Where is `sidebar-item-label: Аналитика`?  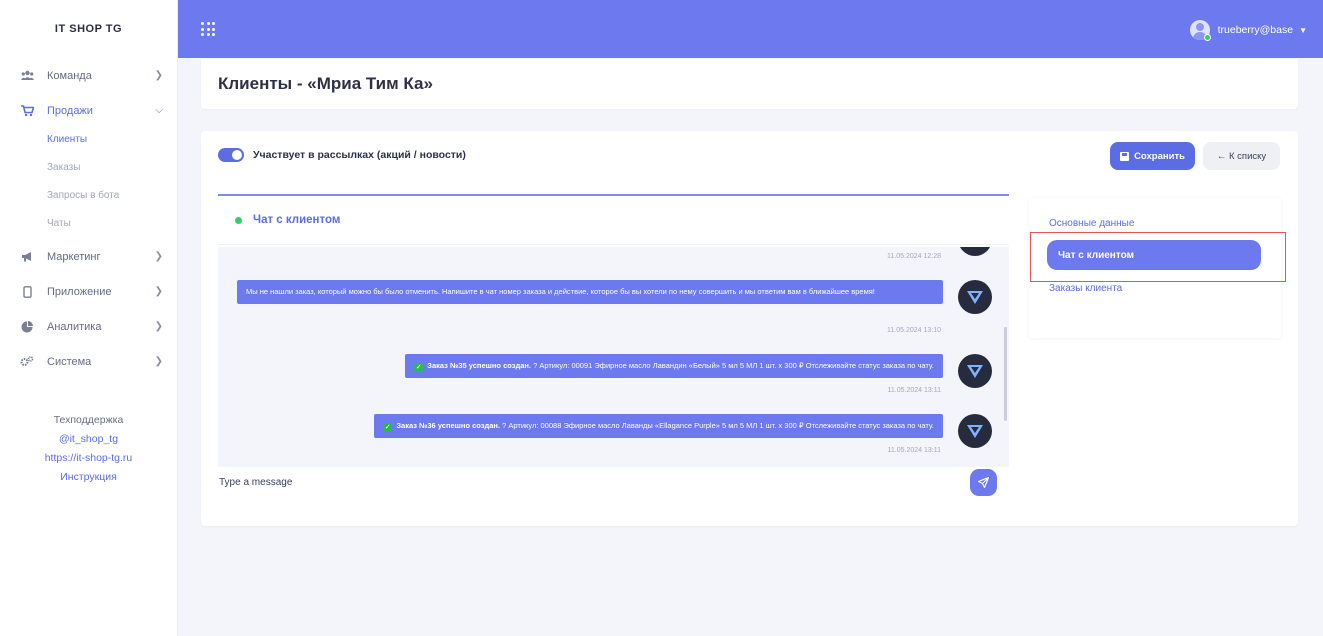
sidebar-item-label: Аналитика is located at coordinates (74, 326).